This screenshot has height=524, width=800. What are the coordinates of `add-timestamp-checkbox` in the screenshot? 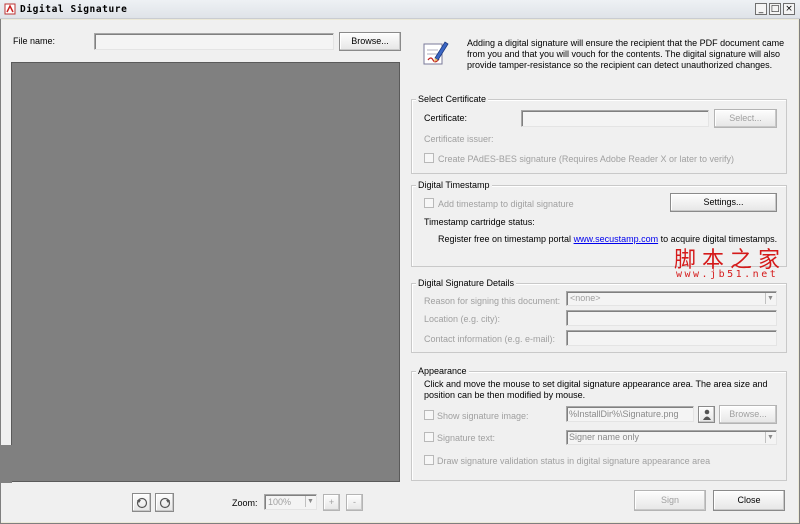 It's located at (429, 203).